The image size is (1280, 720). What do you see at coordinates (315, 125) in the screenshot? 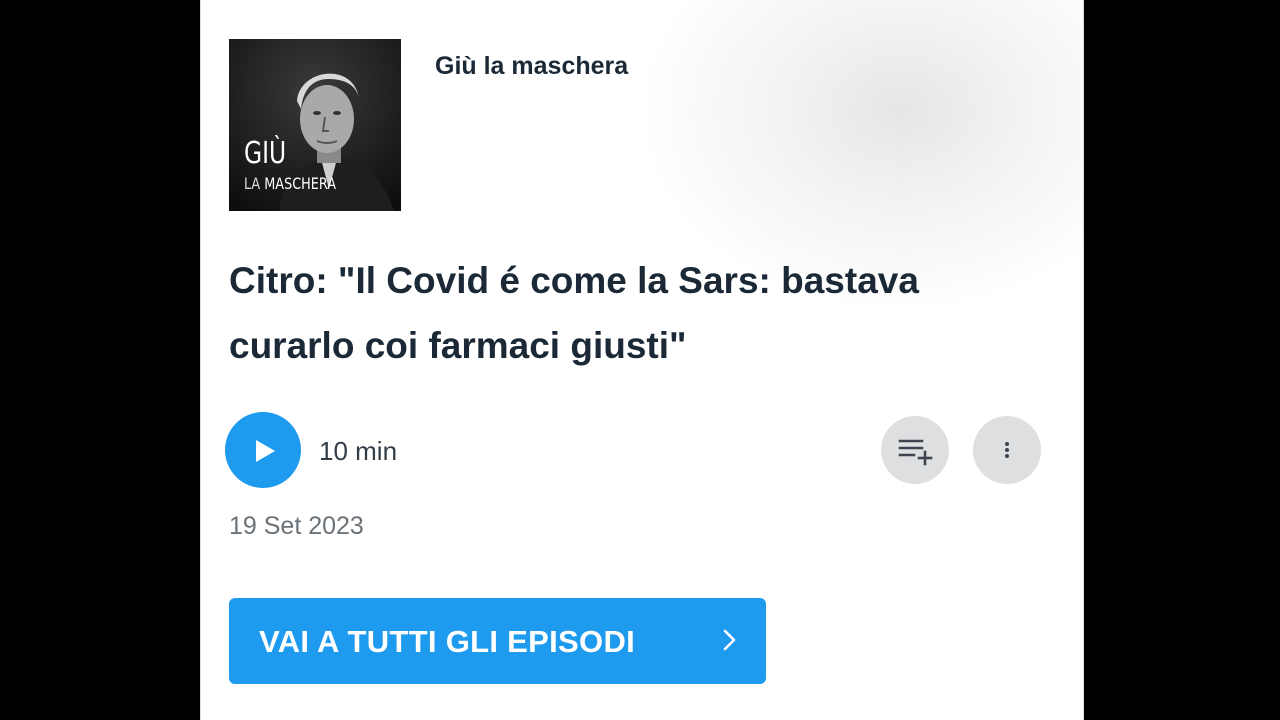
I see `podcast-cover-image: GIÙ LA MASCHERA` at bounding box center [315, 125].